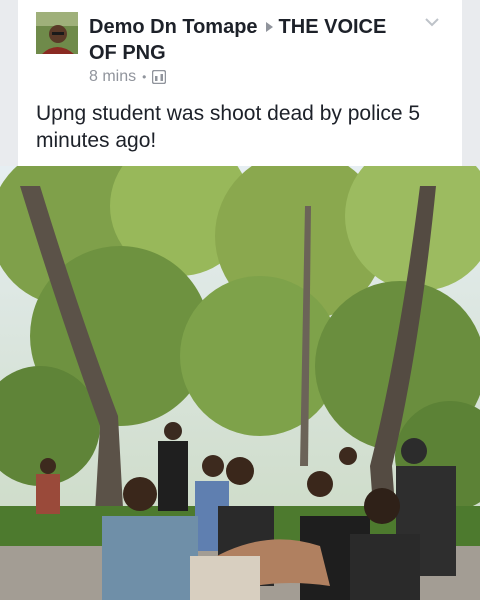  I want to click on avatar-image, so click(57, 33).